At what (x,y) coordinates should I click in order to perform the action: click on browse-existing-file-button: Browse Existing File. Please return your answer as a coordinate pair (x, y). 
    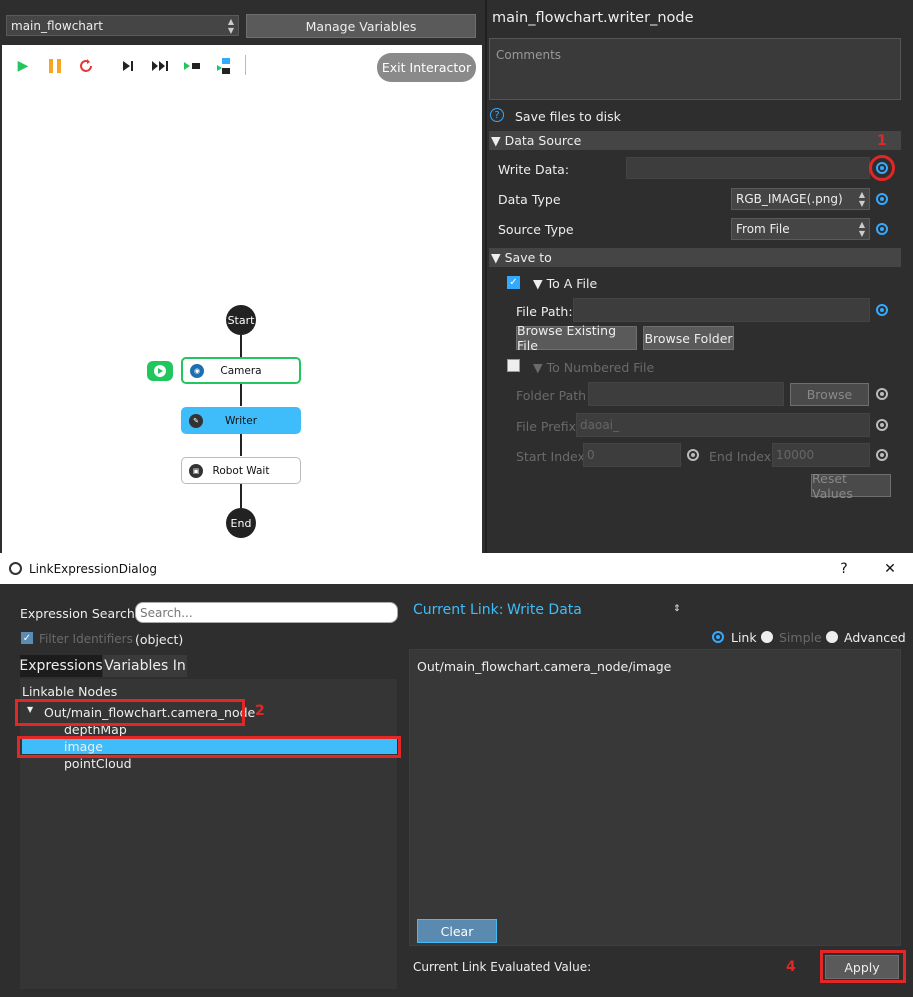
    Looking at the image, I should click on (576, 338).